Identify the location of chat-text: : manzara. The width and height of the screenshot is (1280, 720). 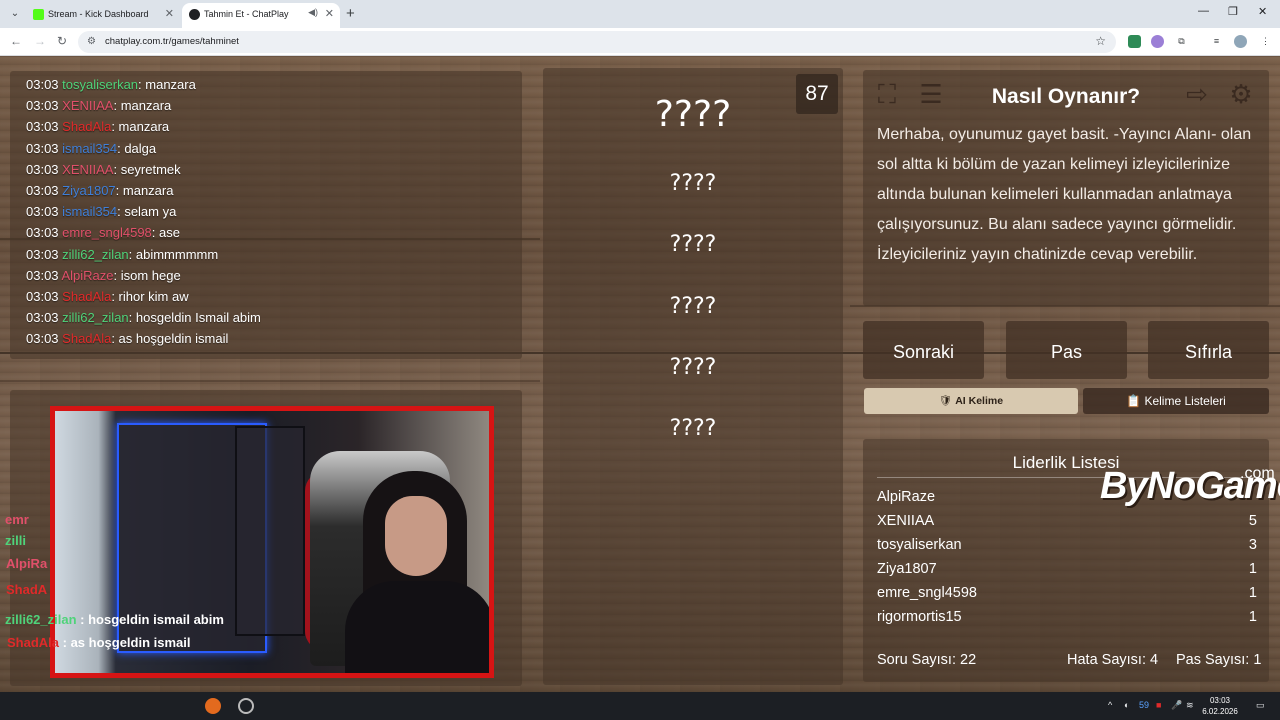
(142, 106).